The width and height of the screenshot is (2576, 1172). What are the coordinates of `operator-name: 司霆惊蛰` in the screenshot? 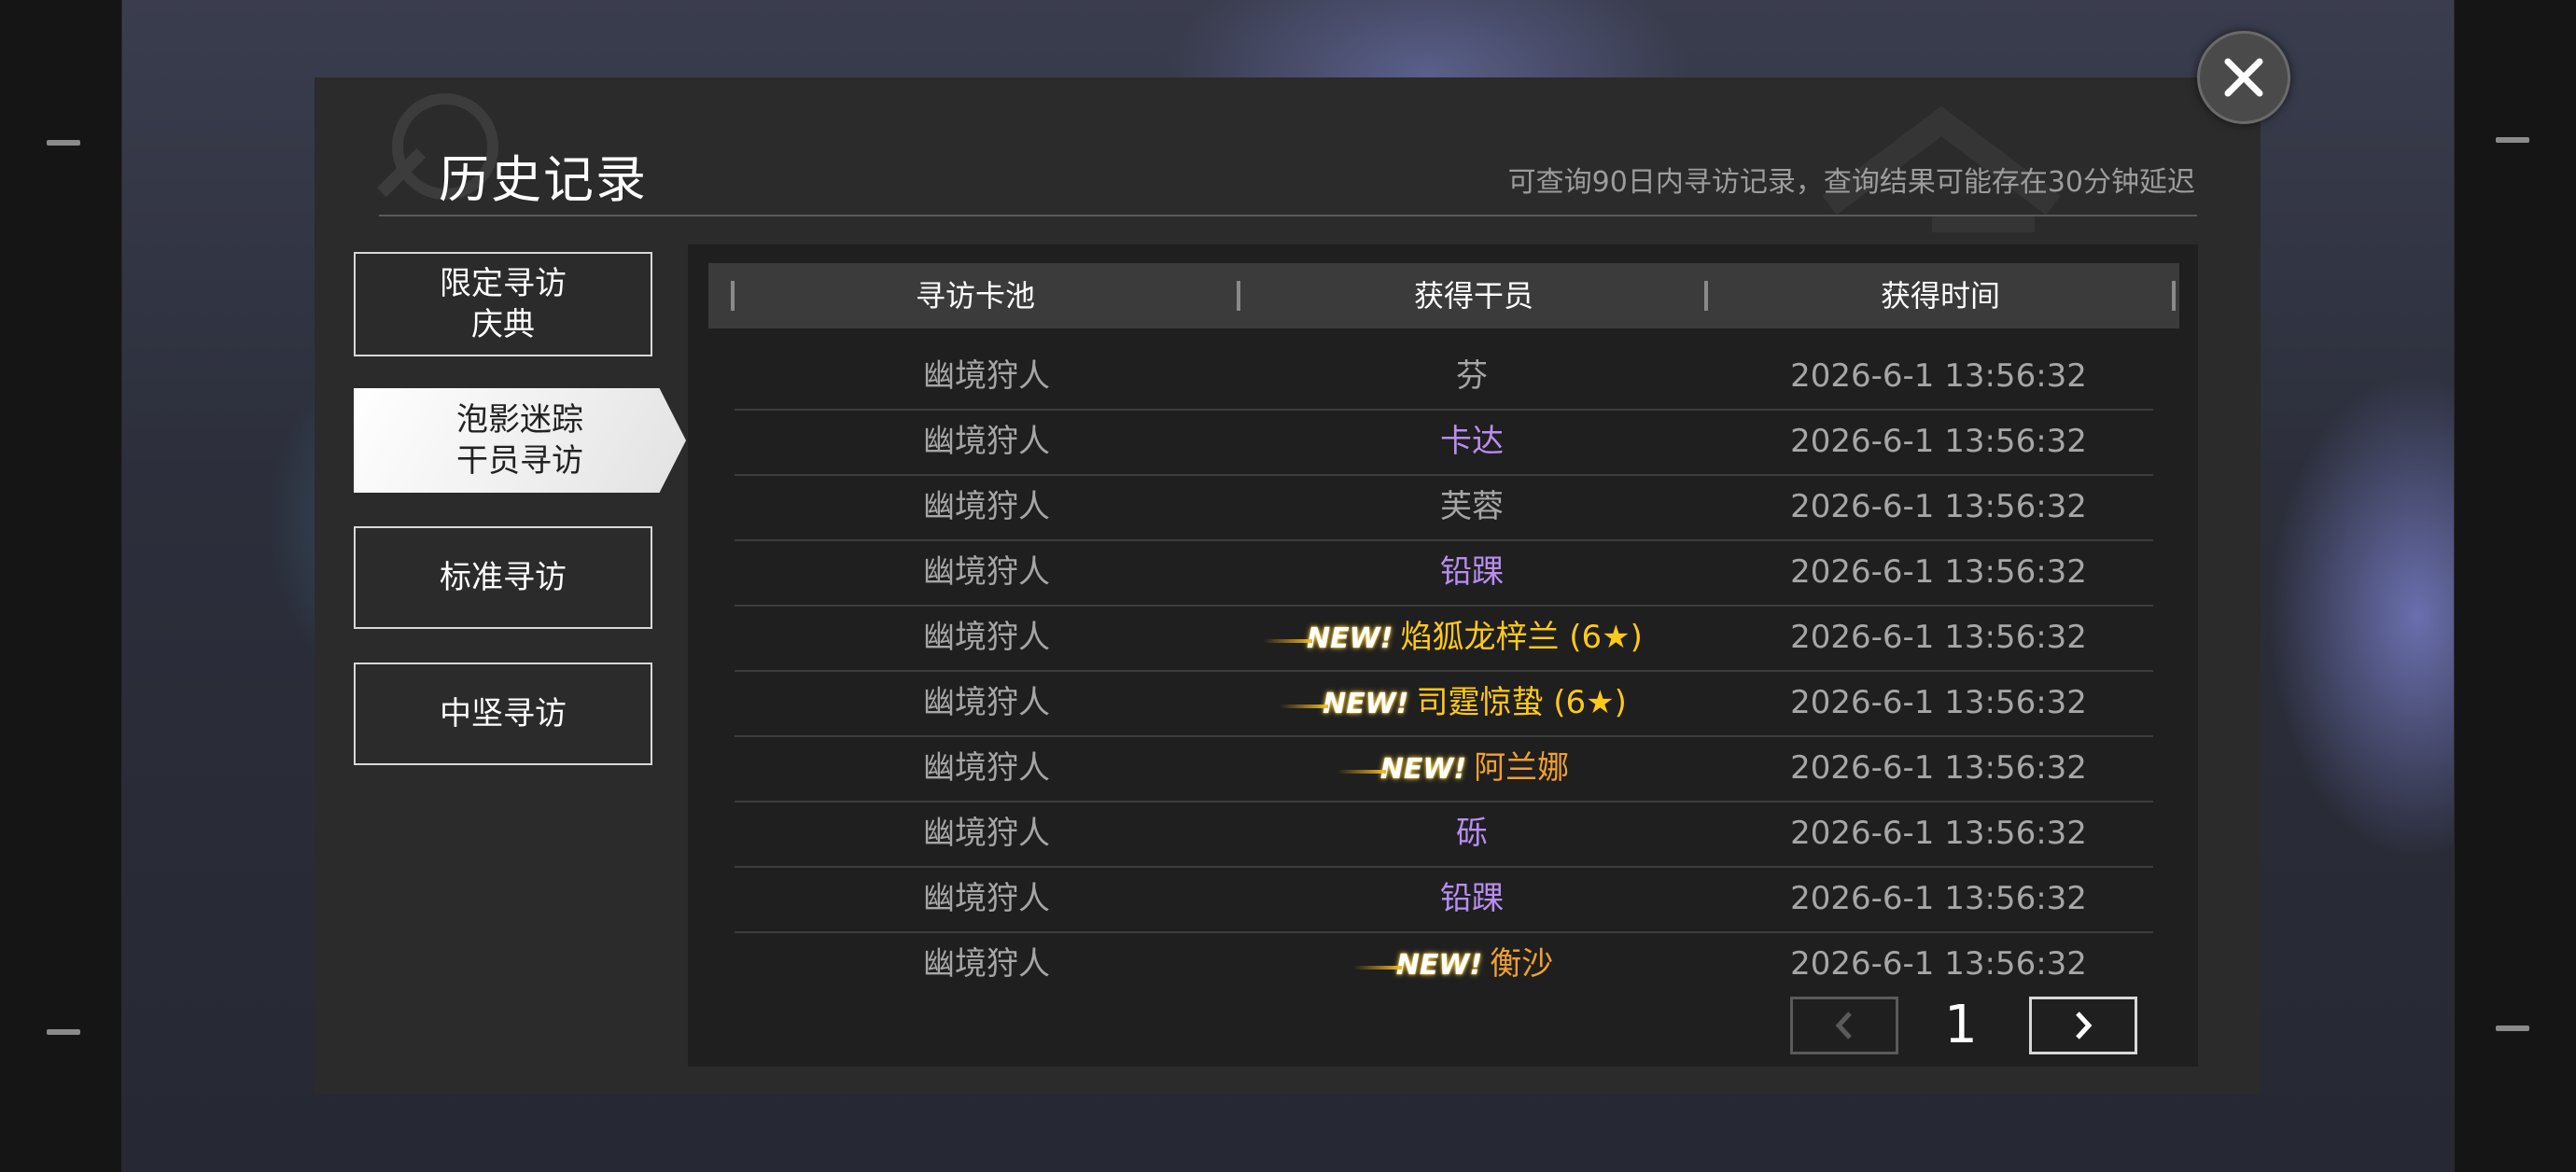 It's located at (1480, 702).